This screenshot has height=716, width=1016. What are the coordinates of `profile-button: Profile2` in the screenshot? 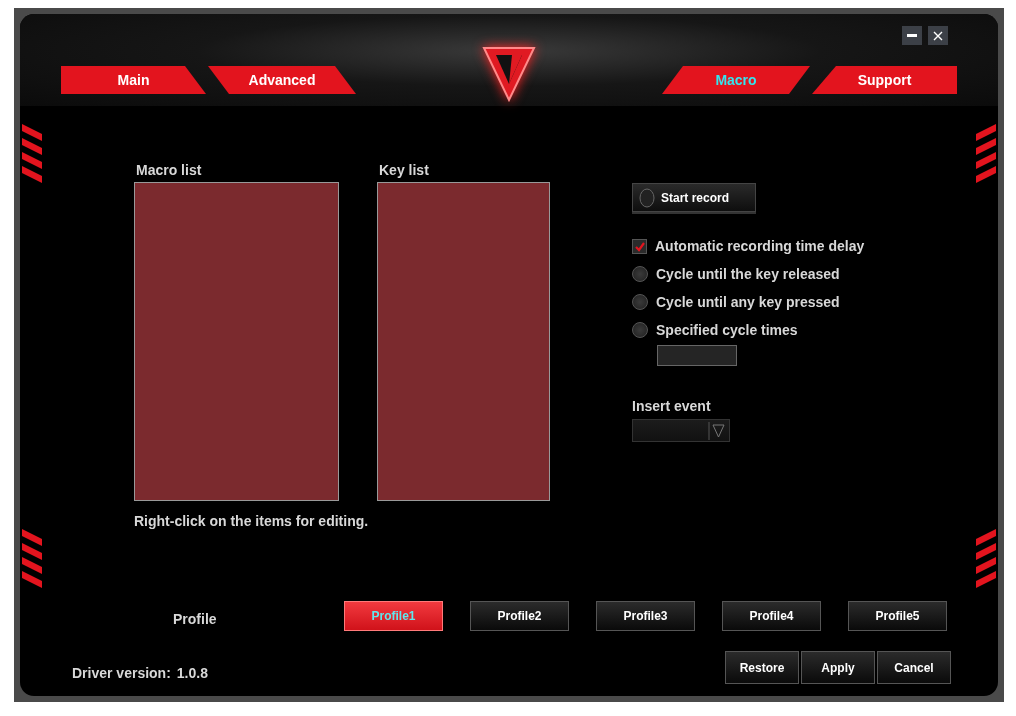 It's located at (519, 616).